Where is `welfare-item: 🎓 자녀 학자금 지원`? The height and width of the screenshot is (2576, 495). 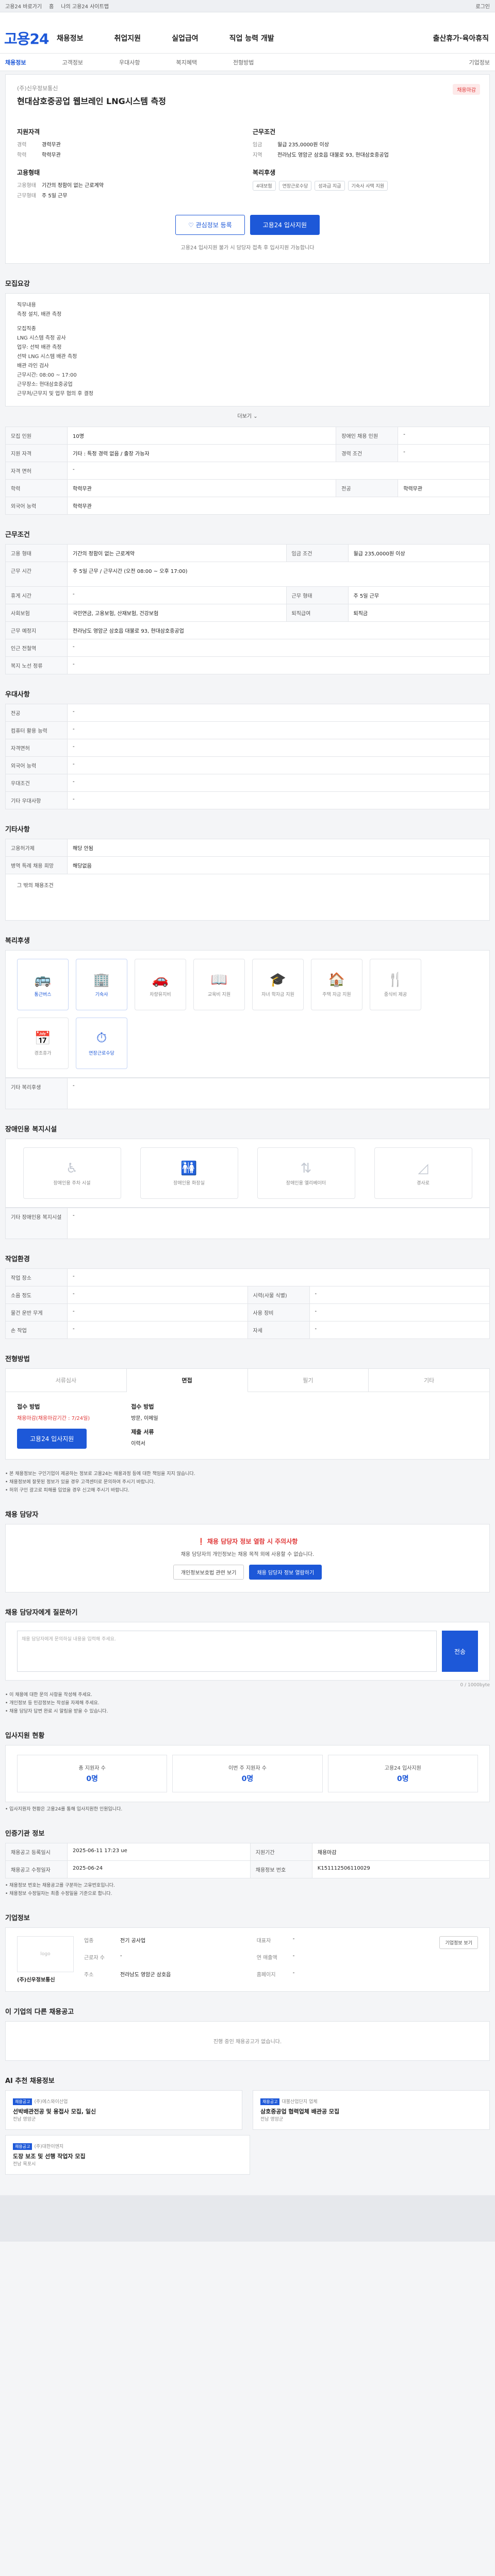 welfare-item: 🎓 자녀 학자금 지원 is located at coordinates (278, 984).